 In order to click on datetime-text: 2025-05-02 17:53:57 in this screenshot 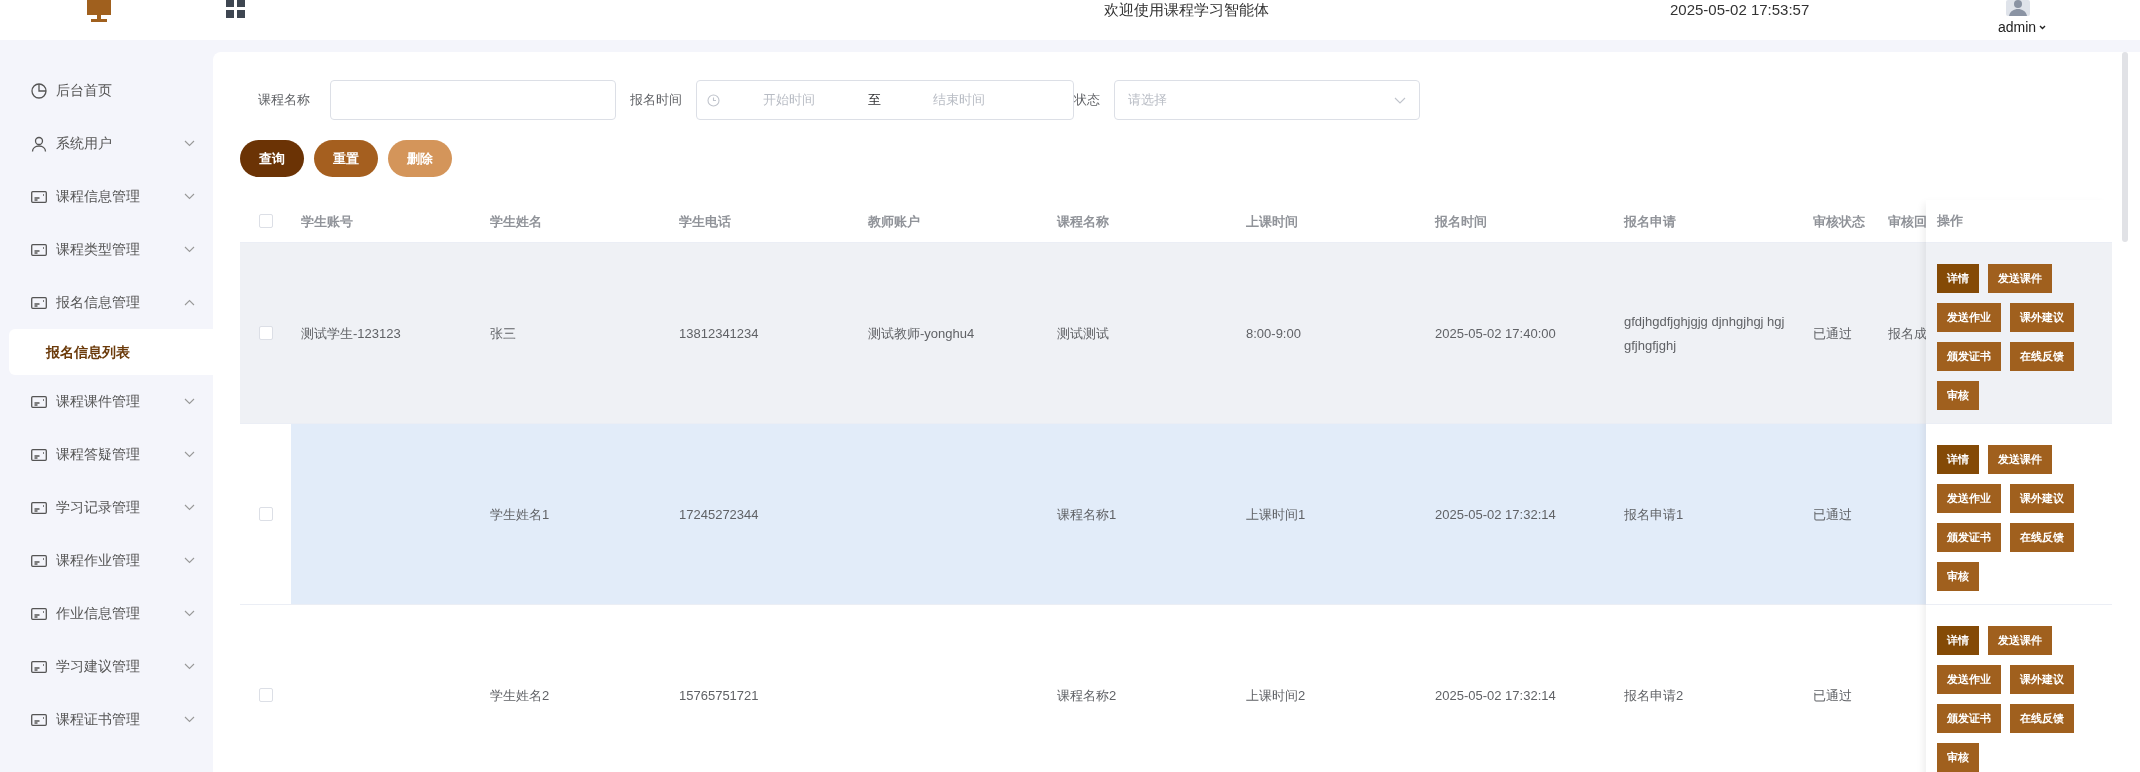, I will do `click(1740, 10)`.